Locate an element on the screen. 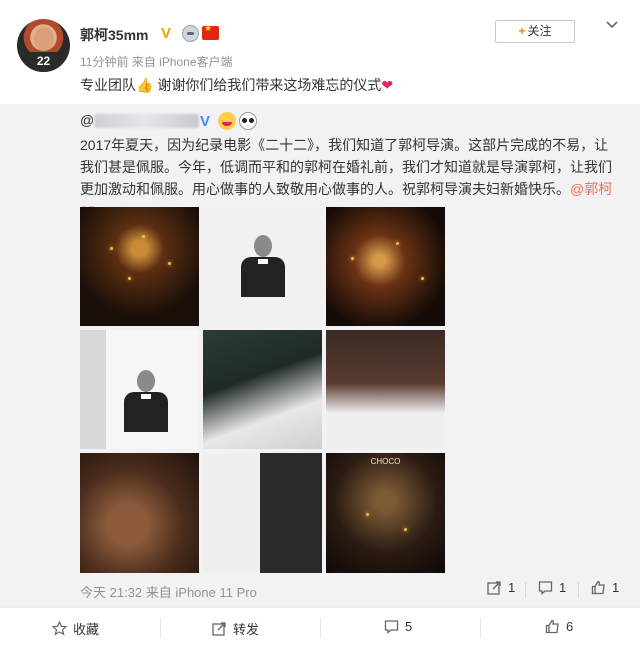 Image resolution: width=640 pixels, height=645 pixels. repost-source: 来自 iPhone 11 Pro is located at coordinates (201, 592).